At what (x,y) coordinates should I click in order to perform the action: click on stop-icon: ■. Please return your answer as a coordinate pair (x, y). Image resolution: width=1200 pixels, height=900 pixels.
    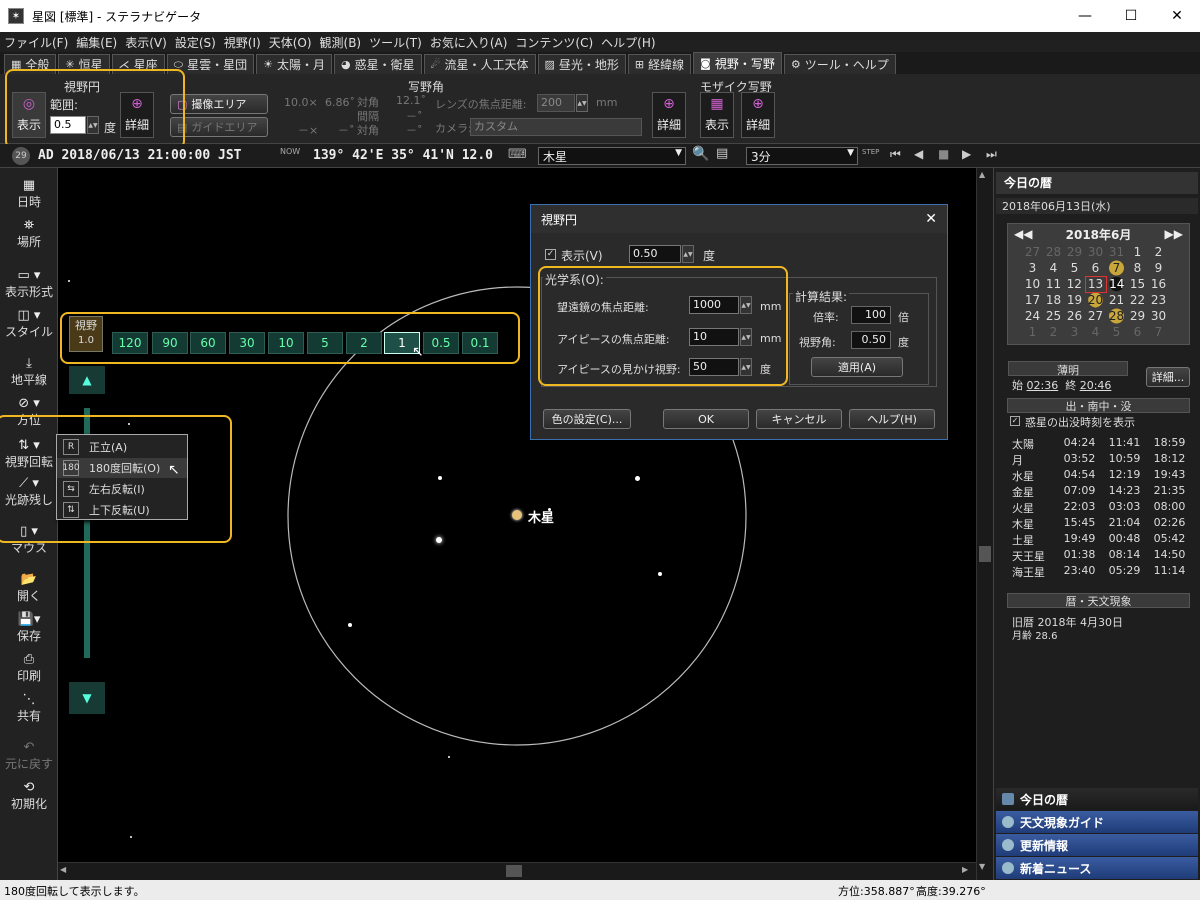
    Looking at the image, I should click on (943, 154).